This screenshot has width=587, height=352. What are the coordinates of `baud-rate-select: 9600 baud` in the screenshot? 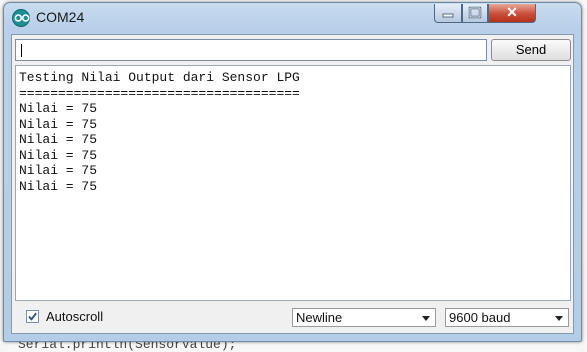 It's located at (507, 317).